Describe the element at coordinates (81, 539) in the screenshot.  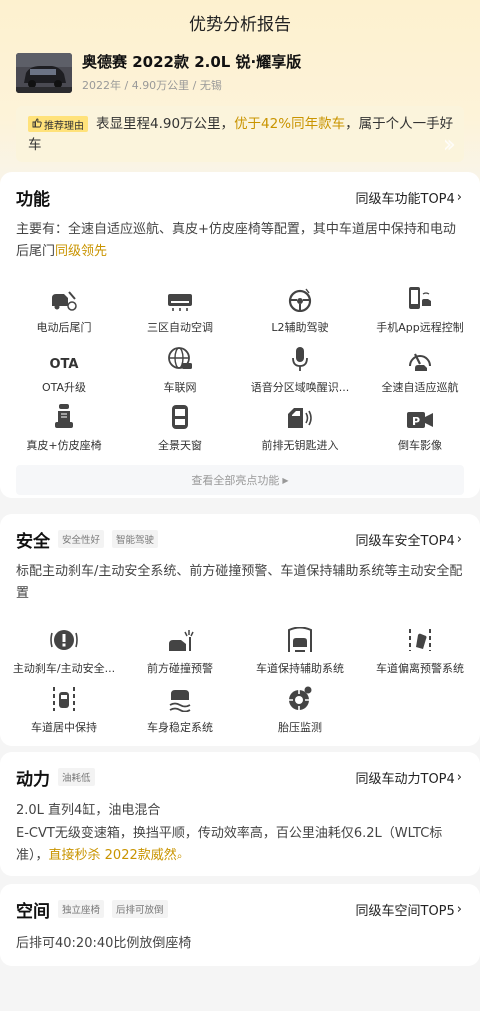
I see `safety-tag: 安全性好` at that location.